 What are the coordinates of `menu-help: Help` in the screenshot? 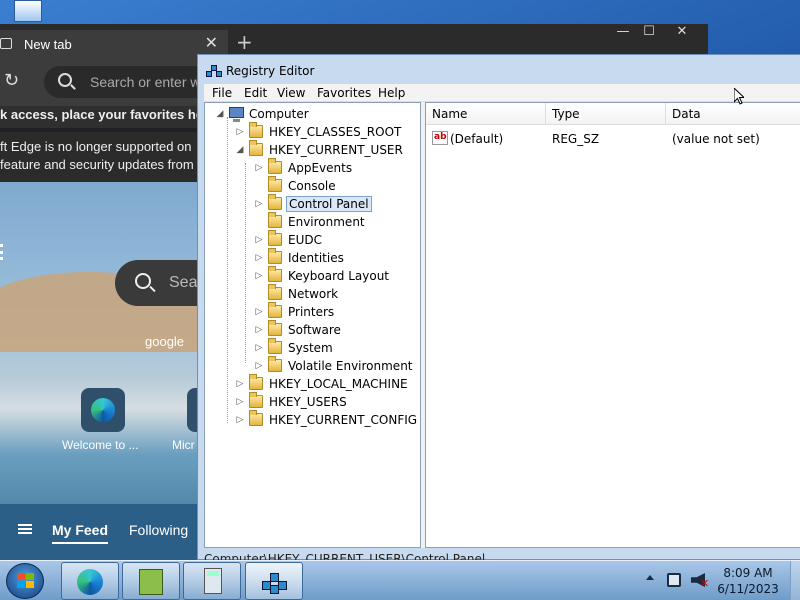 It's located at (391, 93).